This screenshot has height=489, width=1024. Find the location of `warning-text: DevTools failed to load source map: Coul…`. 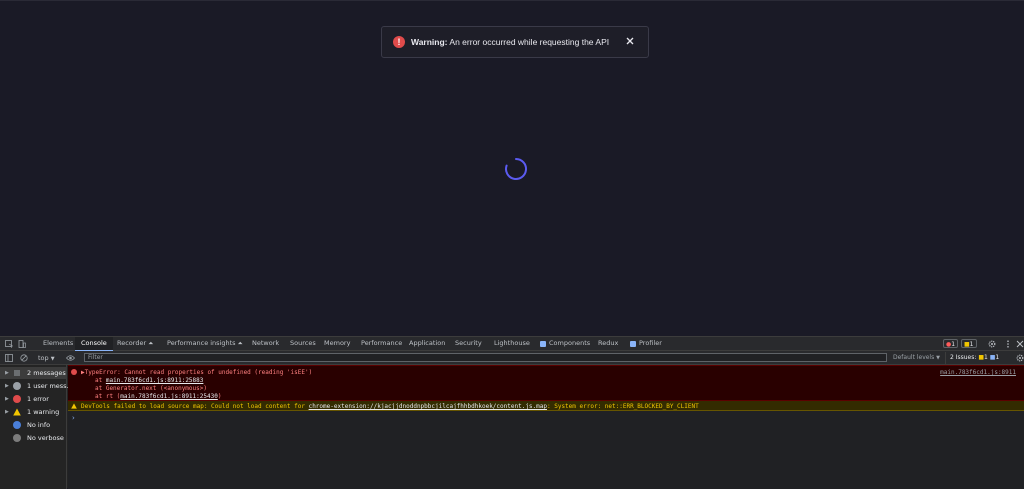

warning-text: DevTools failed to load source map: Coul… is located at coordinates (390, 406).